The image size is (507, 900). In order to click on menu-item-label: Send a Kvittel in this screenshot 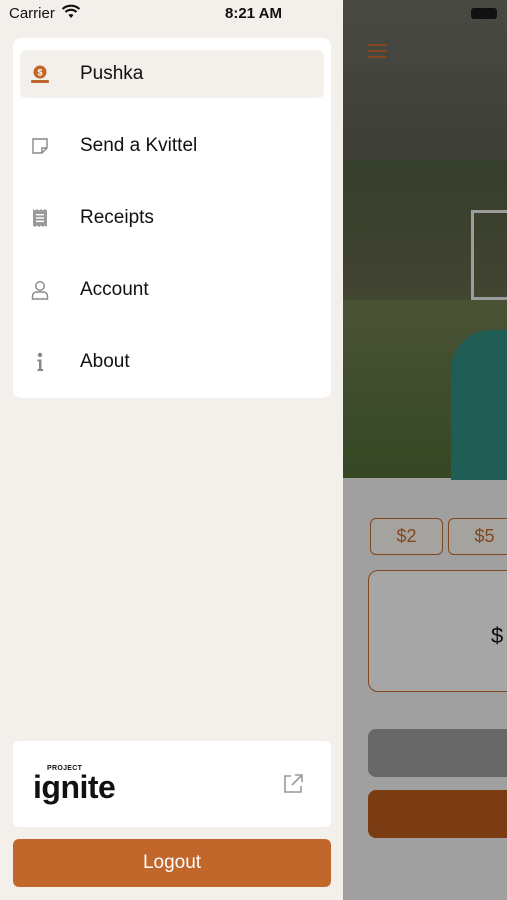, I will do `click(139, 145)`.